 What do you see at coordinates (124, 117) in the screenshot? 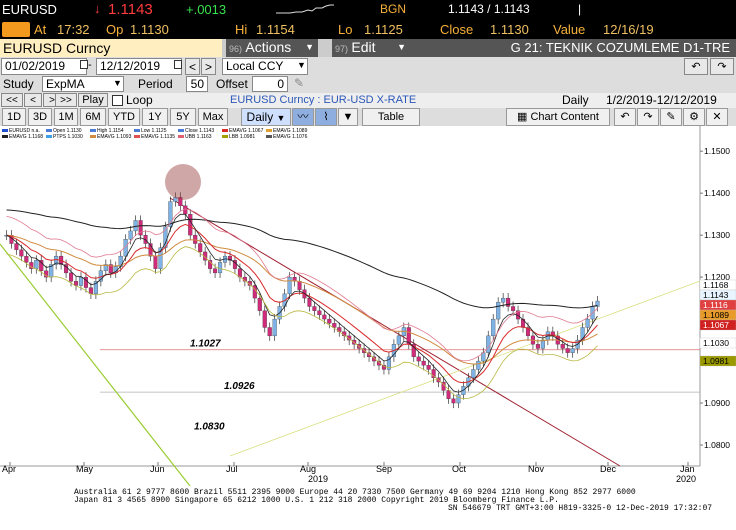
I see `period-button-ytd: YTD` at bounding box center [124, 117].